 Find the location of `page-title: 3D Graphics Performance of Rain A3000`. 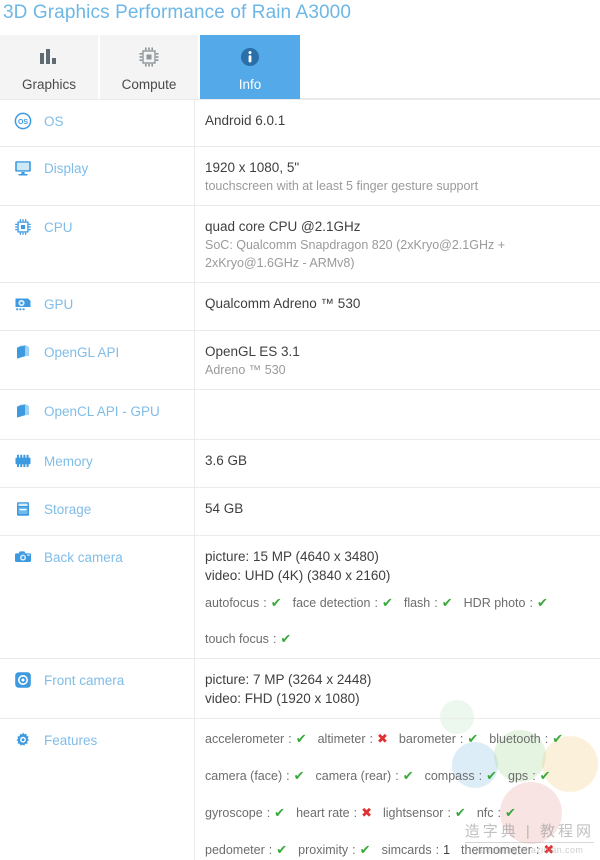

page-title: 3D Graphics Performance of Rain A3000 is located at coordinates (177, 12).